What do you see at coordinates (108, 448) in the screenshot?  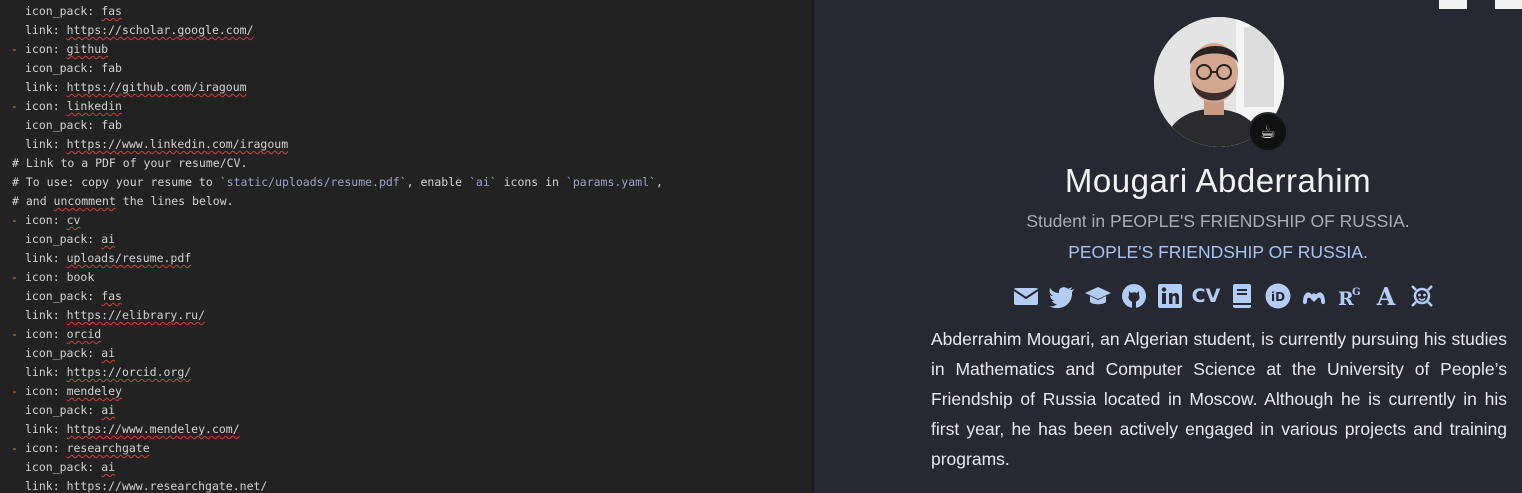 I see `yaml-value: researchgate` at bounding box center [108, 448].